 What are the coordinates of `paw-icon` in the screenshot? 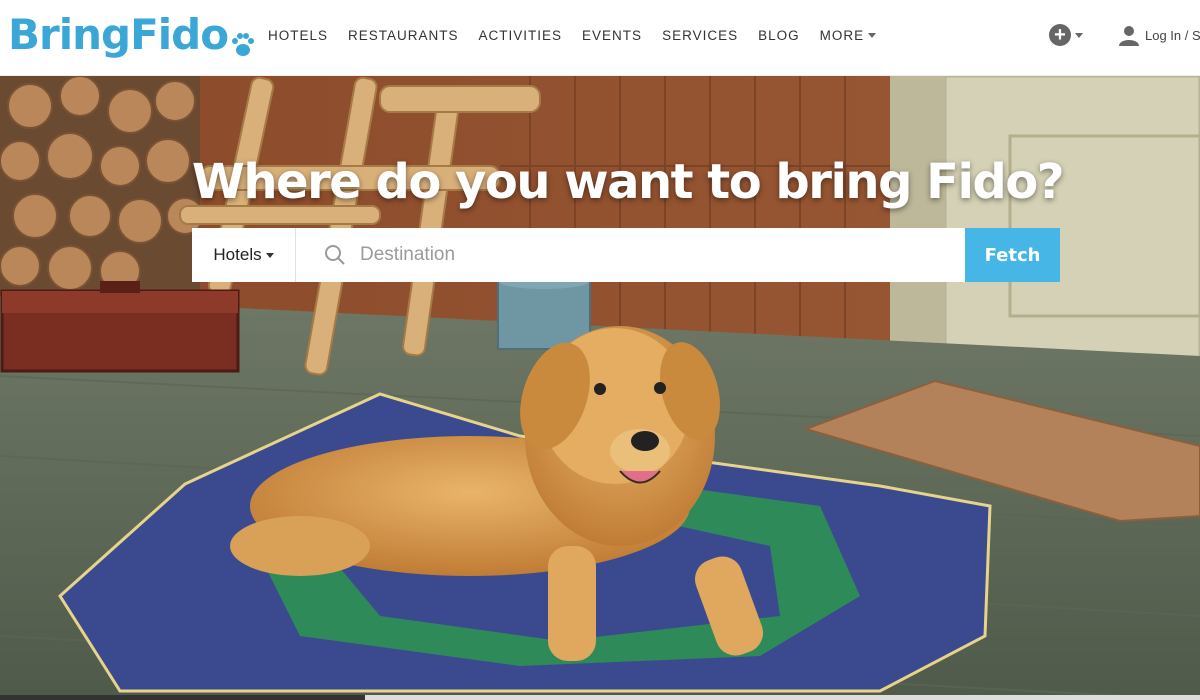 It's located at (243, 38).